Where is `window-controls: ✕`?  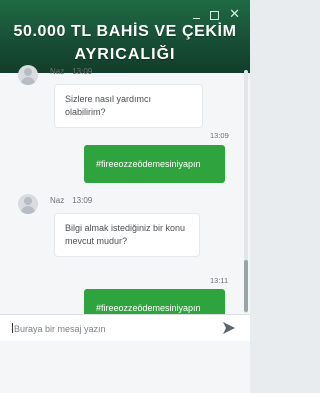
window-controls: ✕ is located at coordinates (216, 13).